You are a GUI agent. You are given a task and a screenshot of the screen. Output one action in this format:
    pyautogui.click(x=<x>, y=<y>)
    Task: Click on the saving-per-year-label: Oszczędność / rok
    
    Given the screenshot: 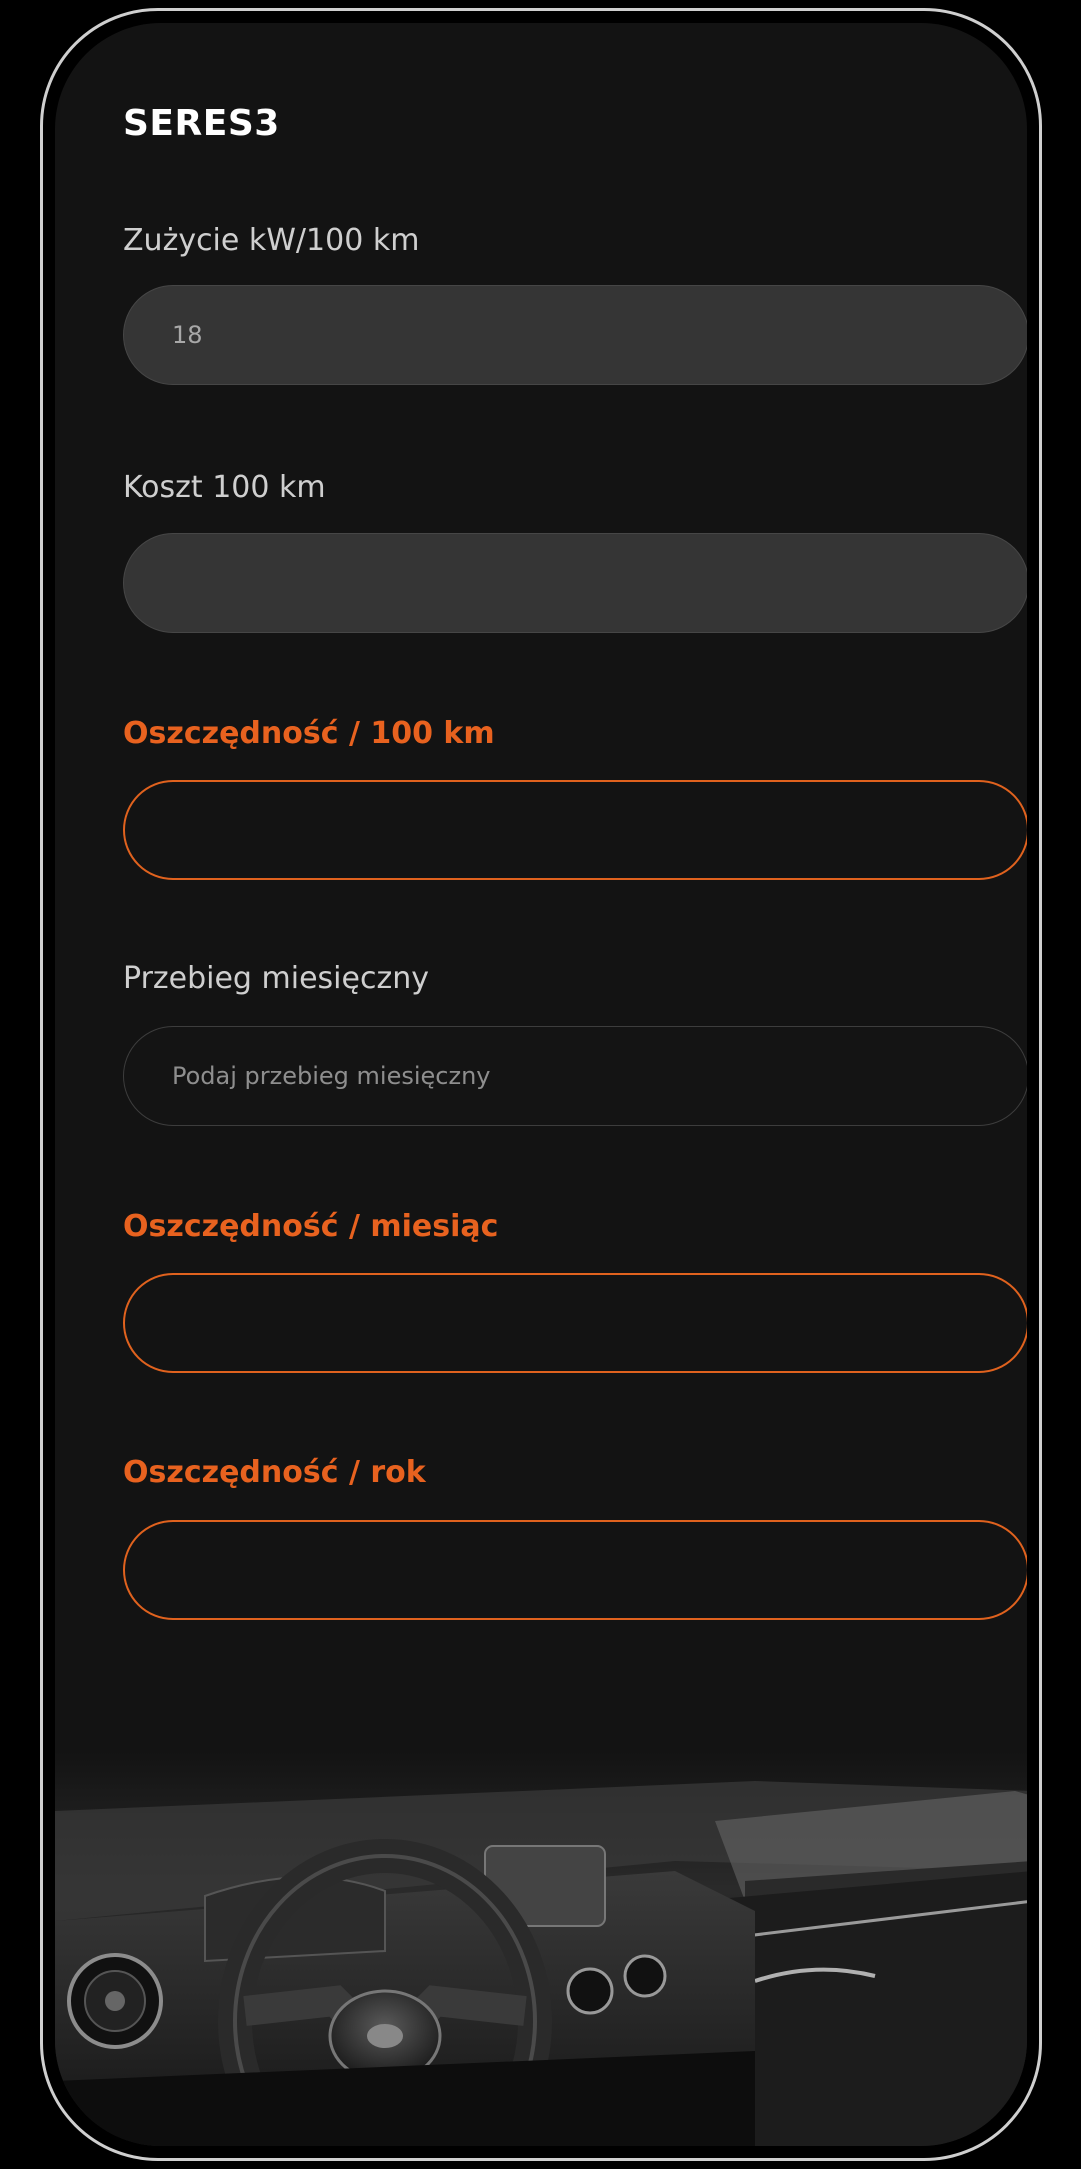 What is the action you would take?
    pyautogui.click(x=274, y=1472)
    